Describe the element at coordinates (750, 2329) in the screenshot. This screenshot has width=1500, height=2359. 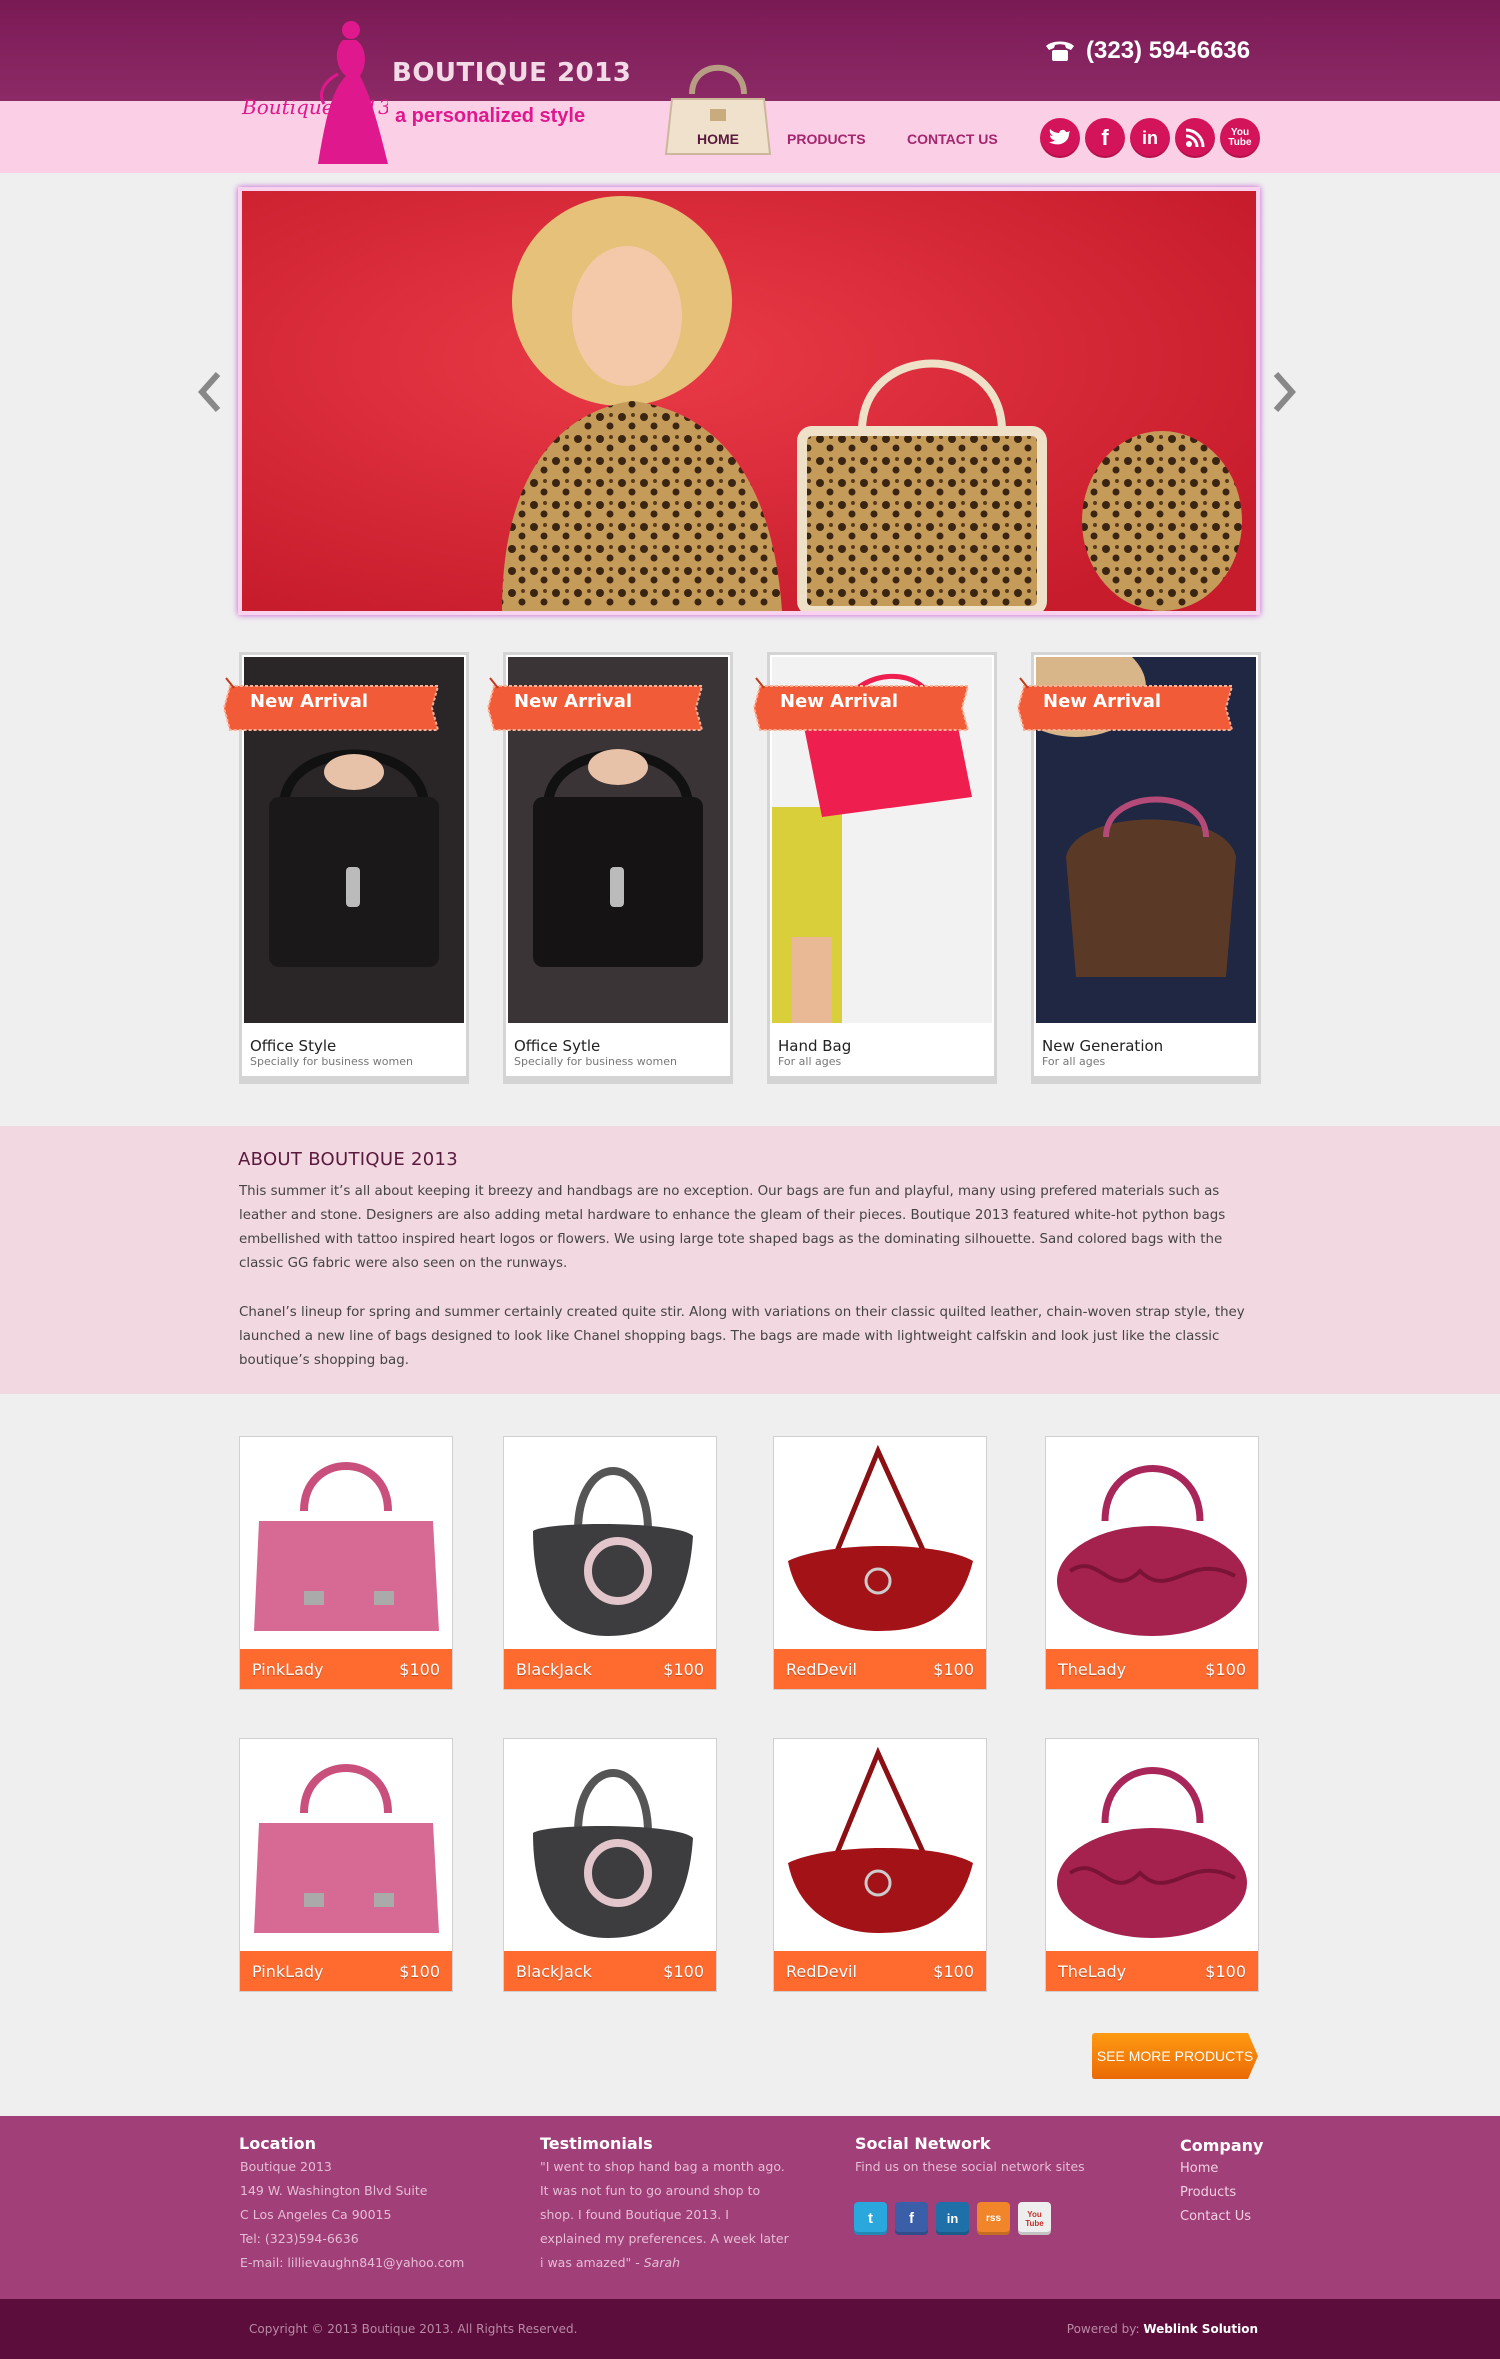
I see `footer-bottom-bar` at that location.